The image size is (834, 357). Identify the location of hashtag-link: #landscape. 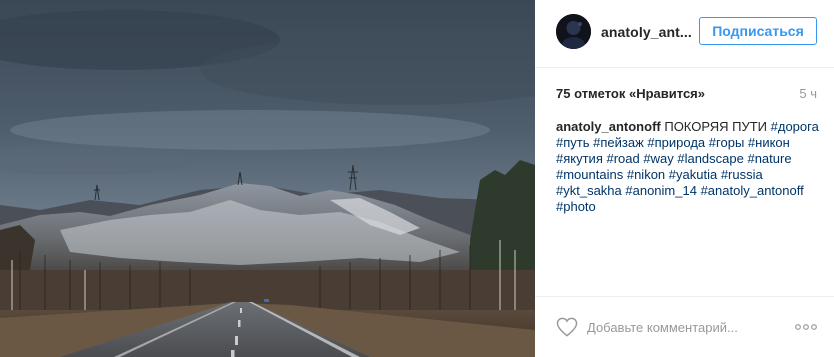
(710, 158).